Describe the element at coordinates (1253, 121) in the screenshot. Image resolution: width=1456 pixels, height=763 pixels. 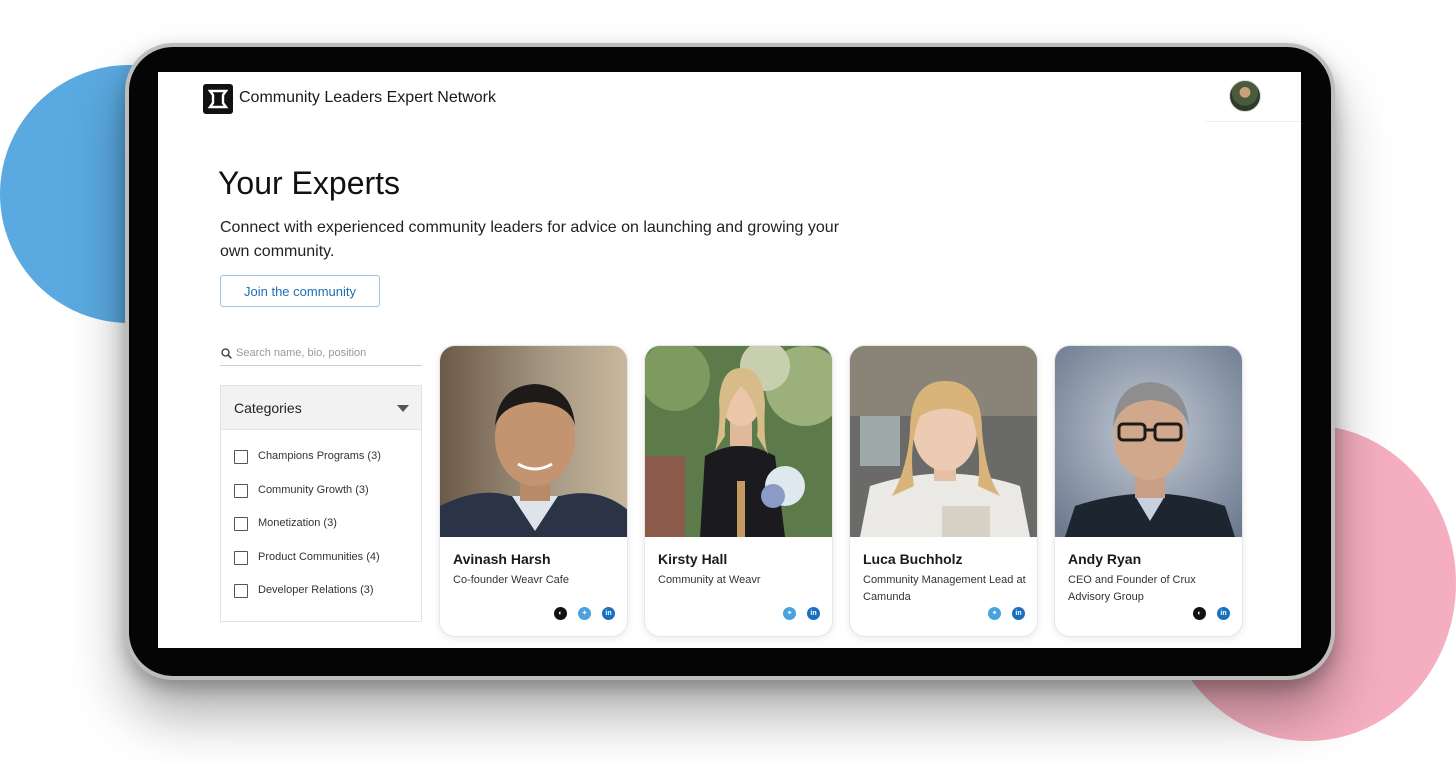
I see `header-divider` at that location.